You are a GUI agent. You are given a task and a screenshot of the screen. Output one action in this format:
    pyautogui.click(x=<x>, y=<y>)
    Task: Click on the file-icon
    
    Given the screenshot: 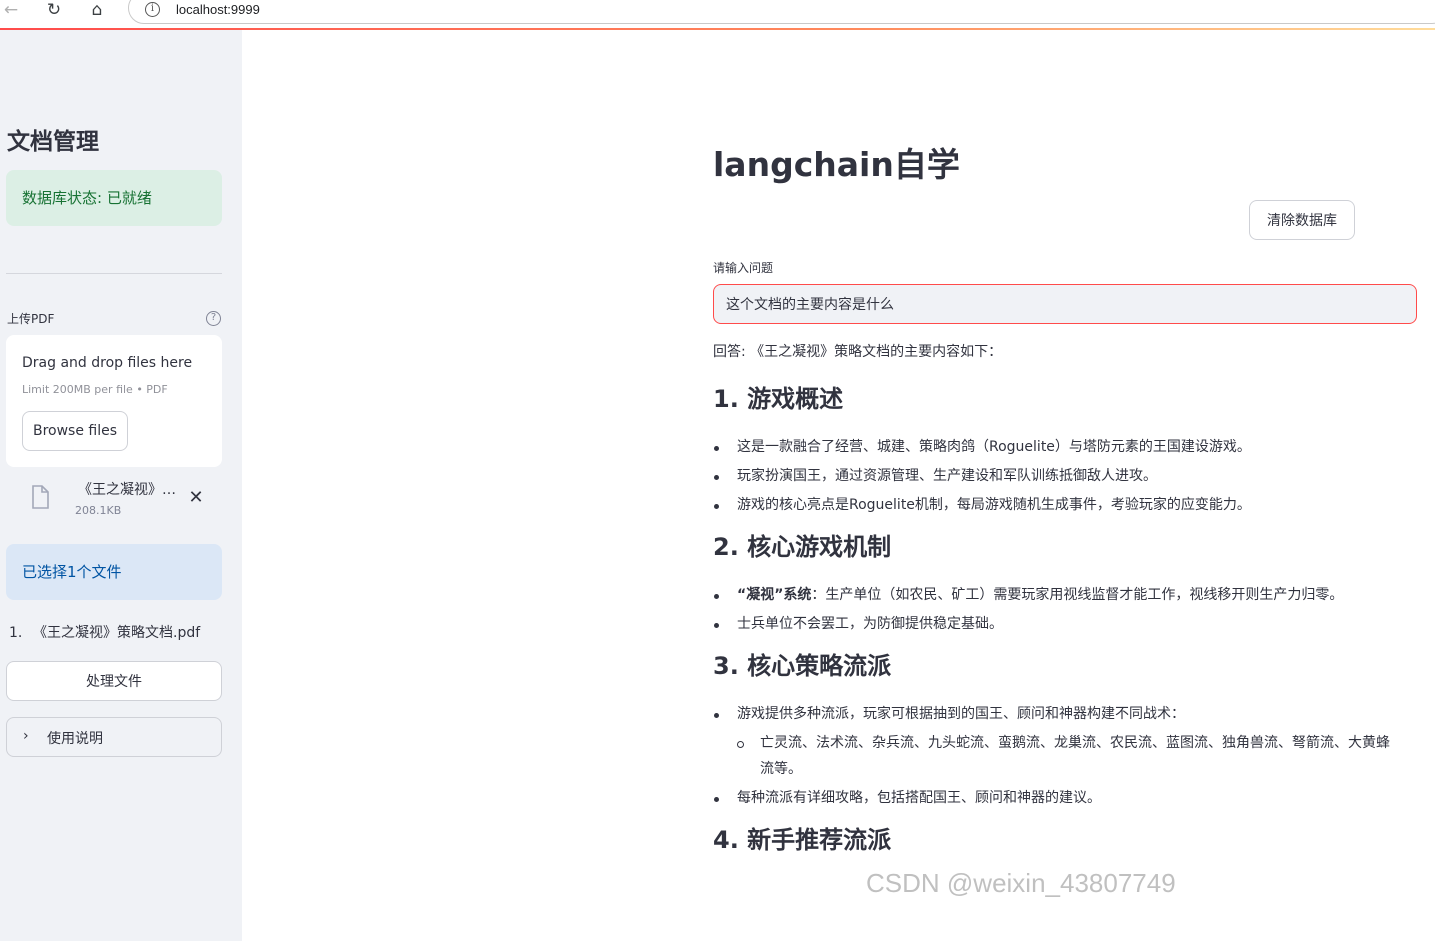 What is the action you would take?
    pyautogui.click(x=40, y=497)
    